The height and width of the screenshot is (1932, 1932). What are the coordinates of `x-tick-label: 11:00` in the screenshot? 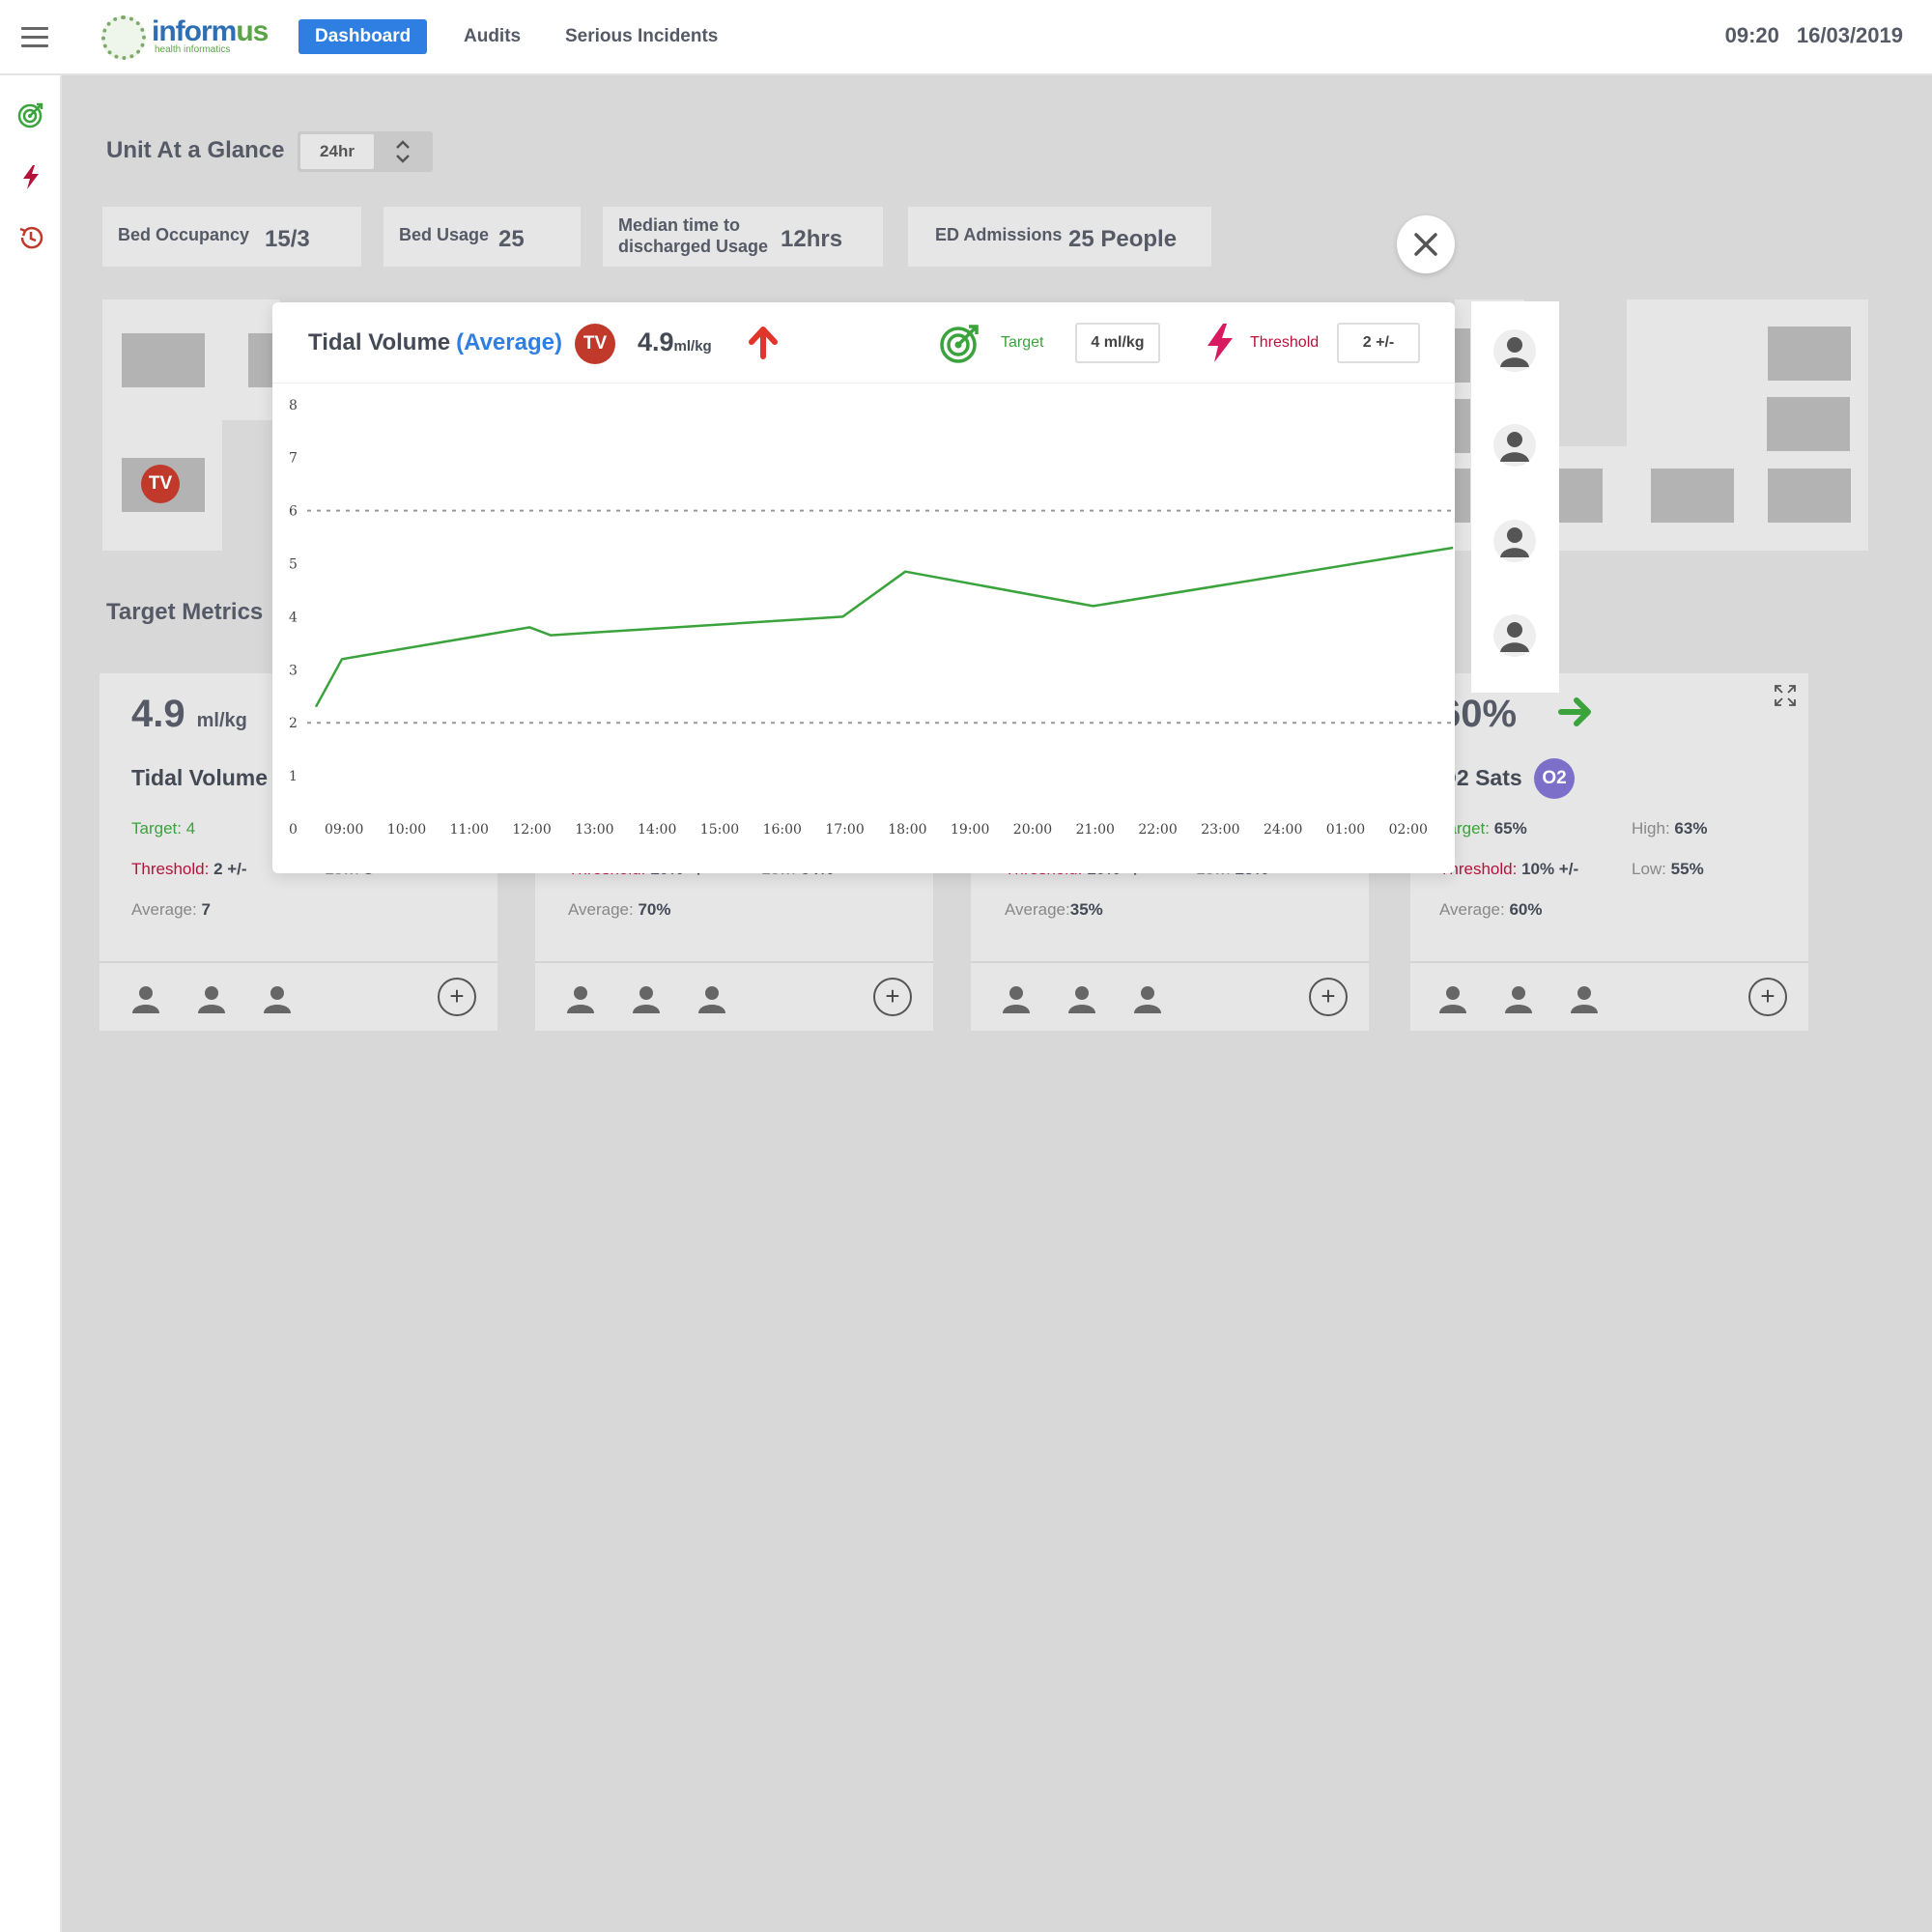 It's located at (469, 830).